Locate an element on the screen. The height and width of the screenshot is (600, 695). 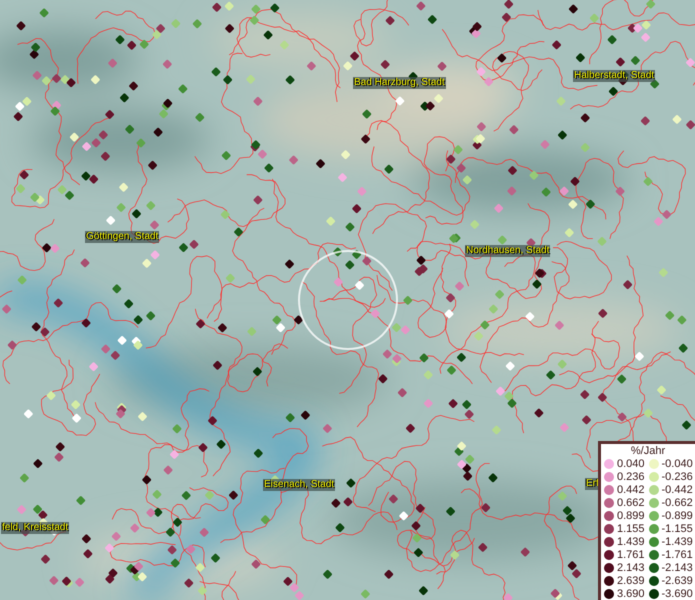
legend-label: 2.143 is located at coordinates (631, 568).